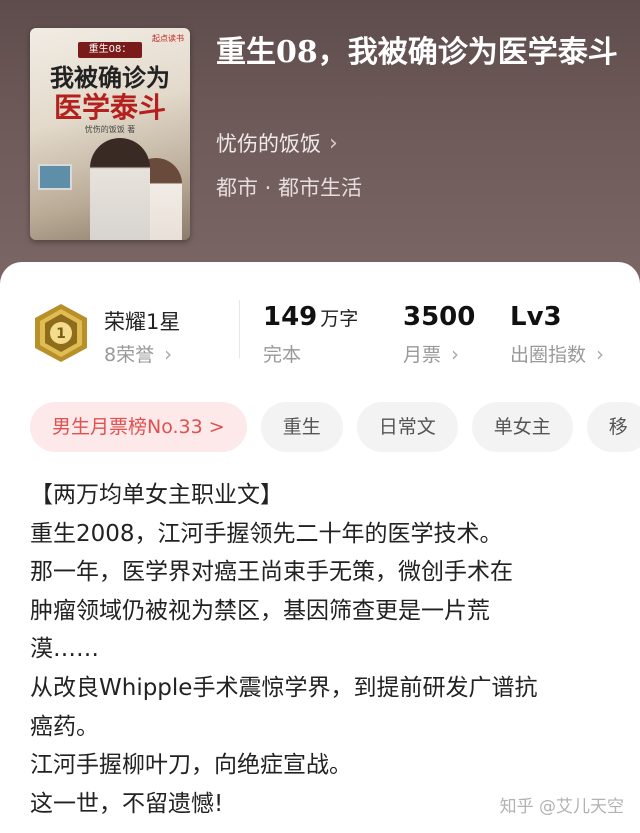 The height and width of the screenshot is (833, 640). I want to click on completion-status: 完本, so click(282, 353).